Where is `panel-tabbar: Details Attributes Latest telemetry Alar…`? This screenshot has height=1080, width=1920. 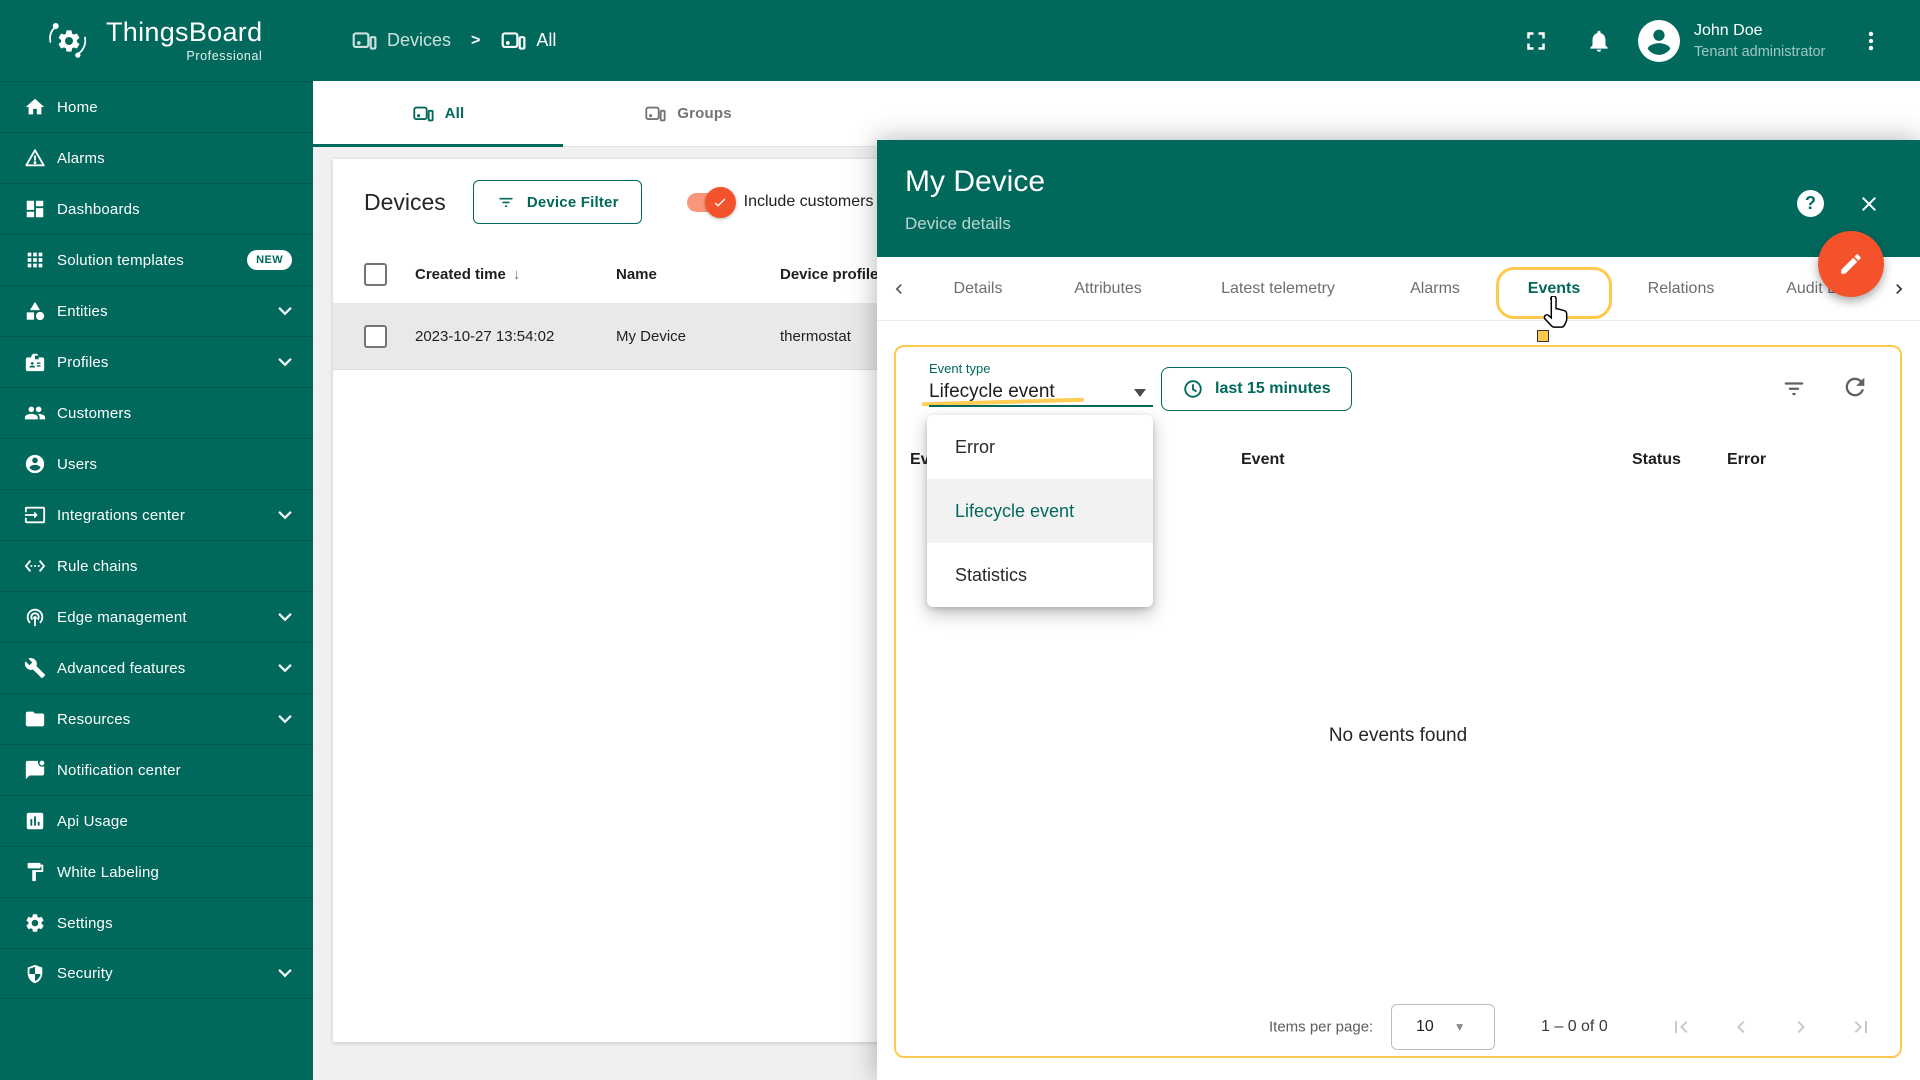
panel-tabbar: Details Attributes Latest telemetry Alar… is located at coordinates (1398, 347).